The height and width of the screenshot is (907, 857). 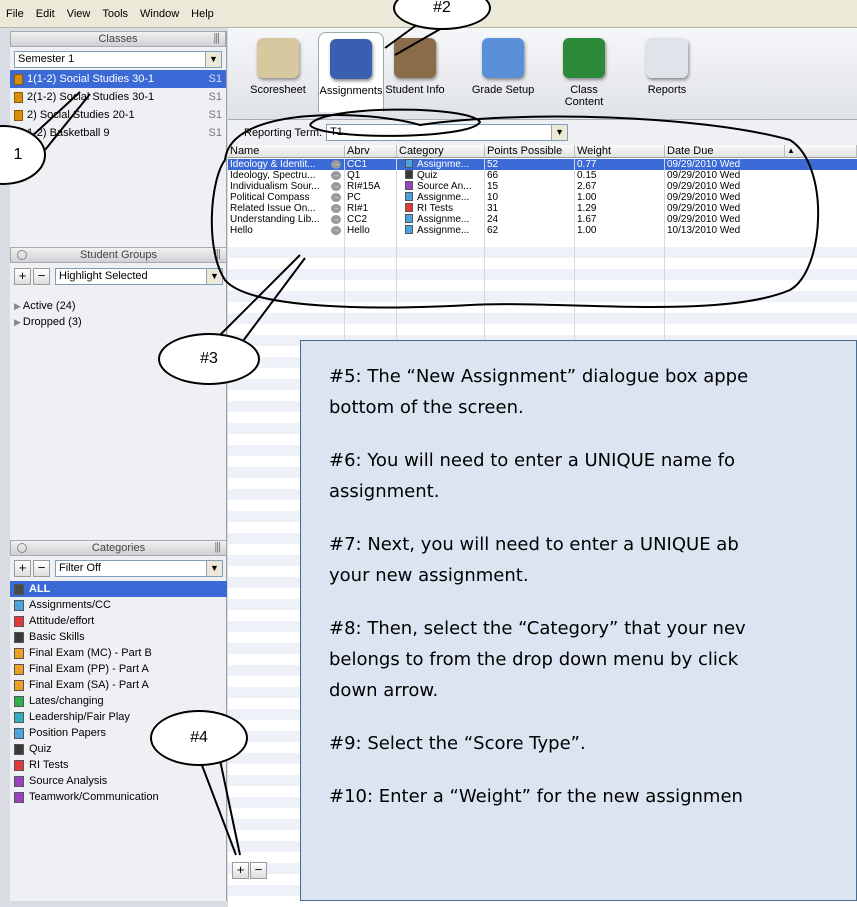 I want to click on annotation-balloon-3-label: #3, so click(x=209, y=358).